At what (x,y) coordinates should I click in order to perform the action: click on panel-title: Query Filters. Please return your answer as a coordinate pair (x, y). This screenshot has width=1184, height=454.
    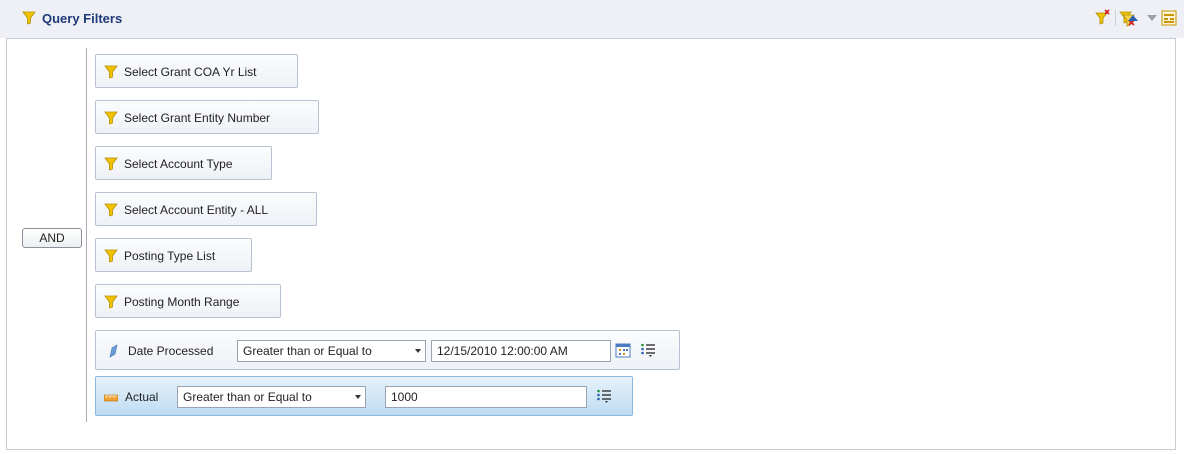
    Looking at the image, I should click on (82, 18).